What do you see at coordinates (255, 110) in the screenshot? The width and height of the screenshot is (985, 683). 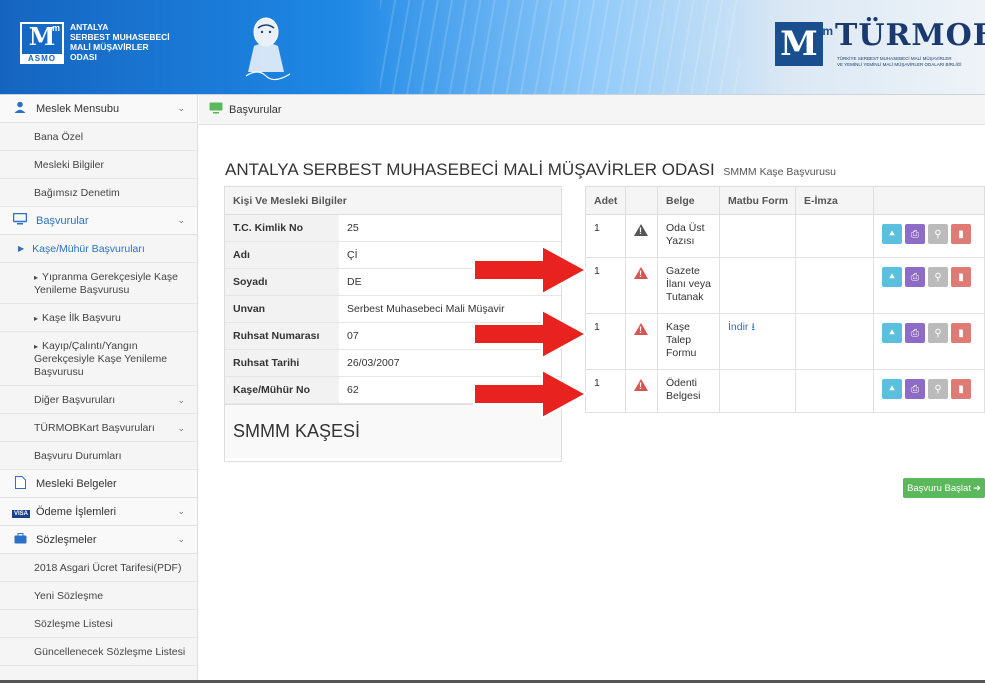 I see `breadcrumb-label: Başvurular` at bounding box center [255, 110].